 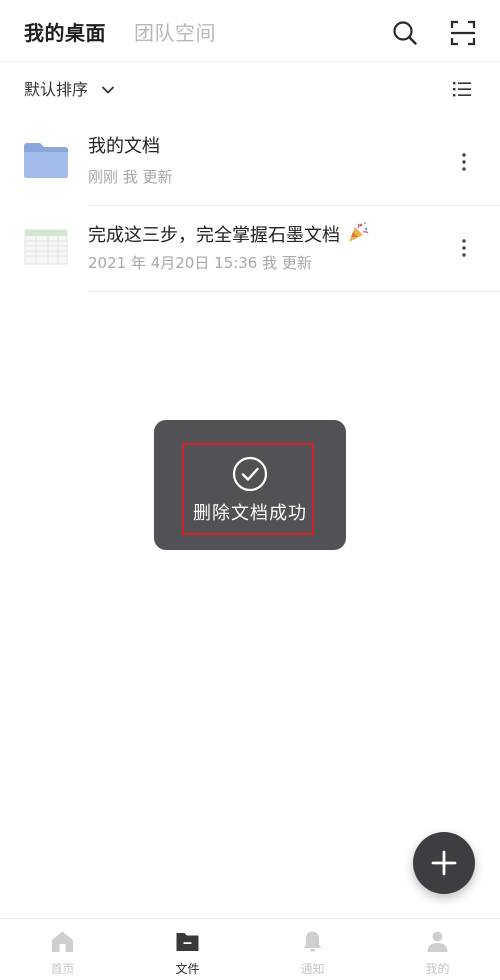 What do you see at coordinates (463, 33) in the screenshot?
I see `scan-icon` at bounding box center [463, 33].